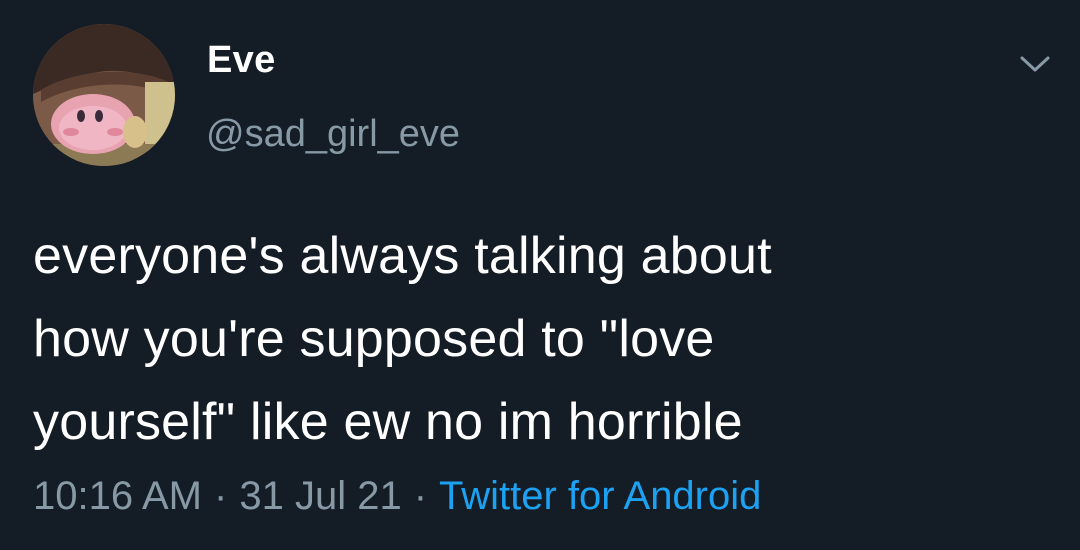  What do you see at coordinates (117, 496) in the screenshot?
I see `tweet-time: 10:16 AM` at bounding box center [117, 496].